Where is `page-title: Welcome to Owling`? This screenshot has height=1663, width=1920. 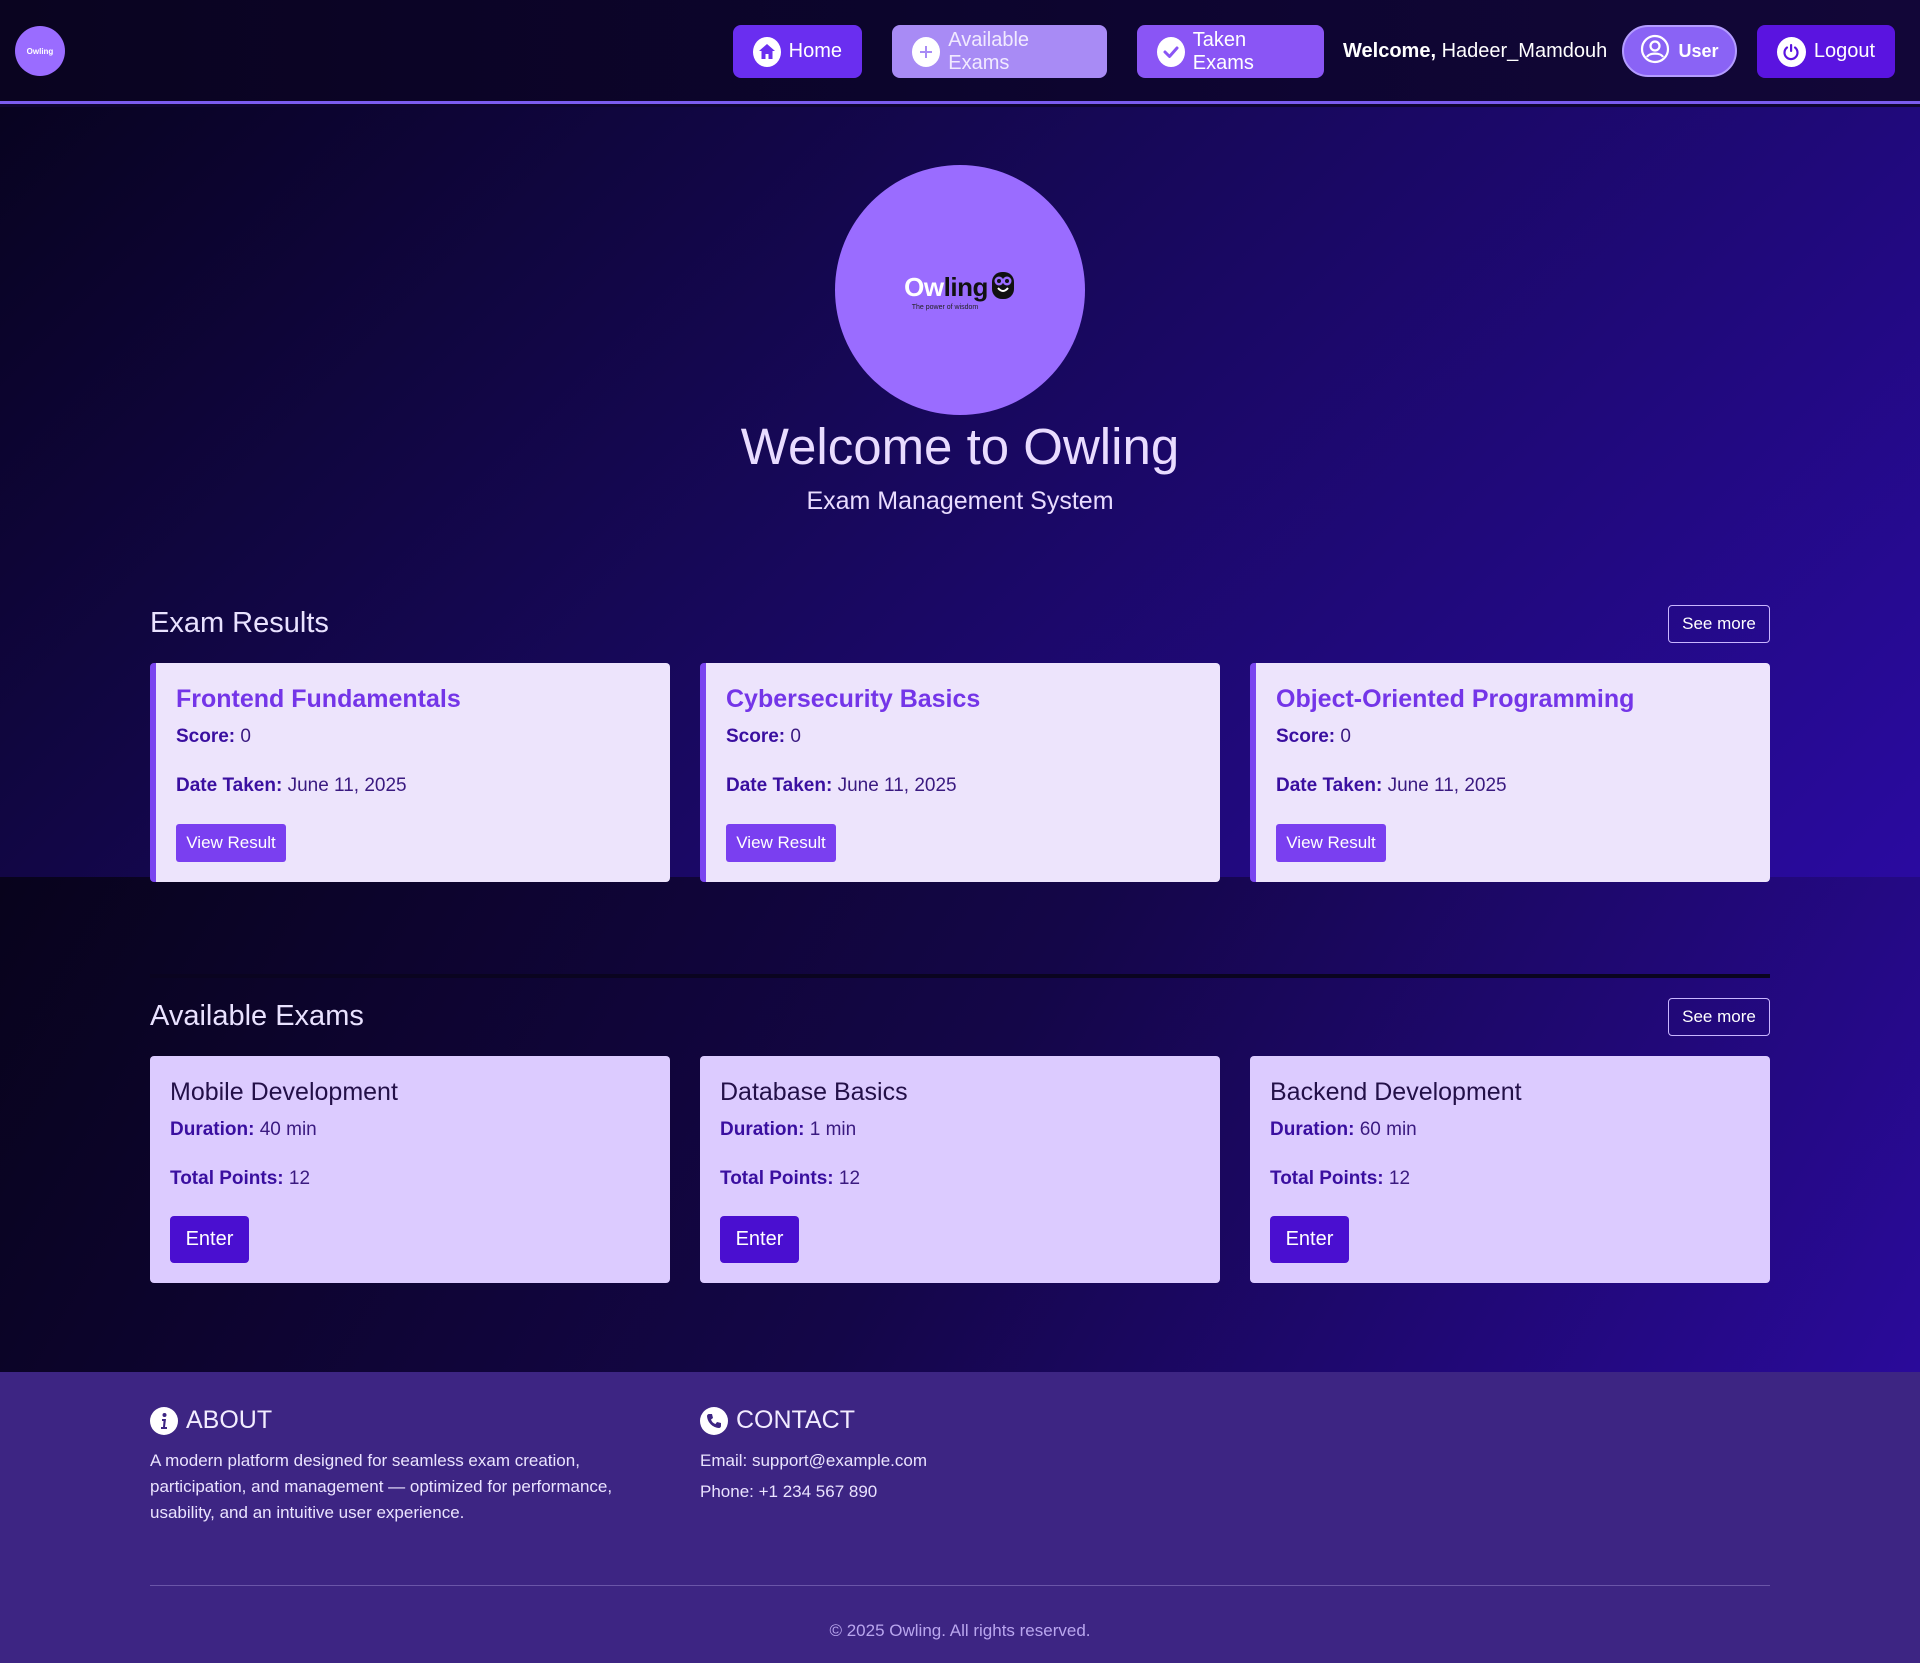
page-title: Welcome to Owling is located at coordinates (960, 446).